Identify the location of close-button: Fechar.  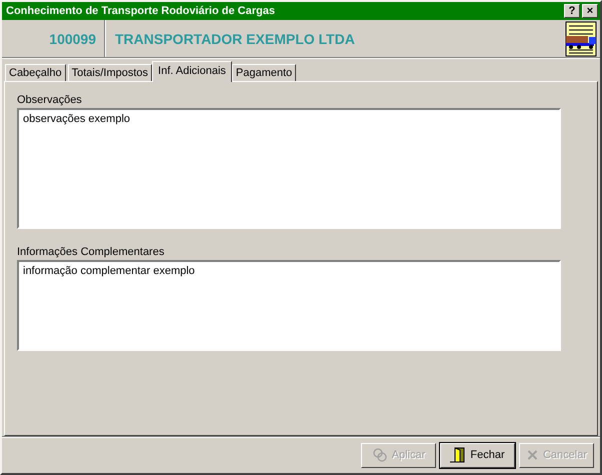
(477, 455).